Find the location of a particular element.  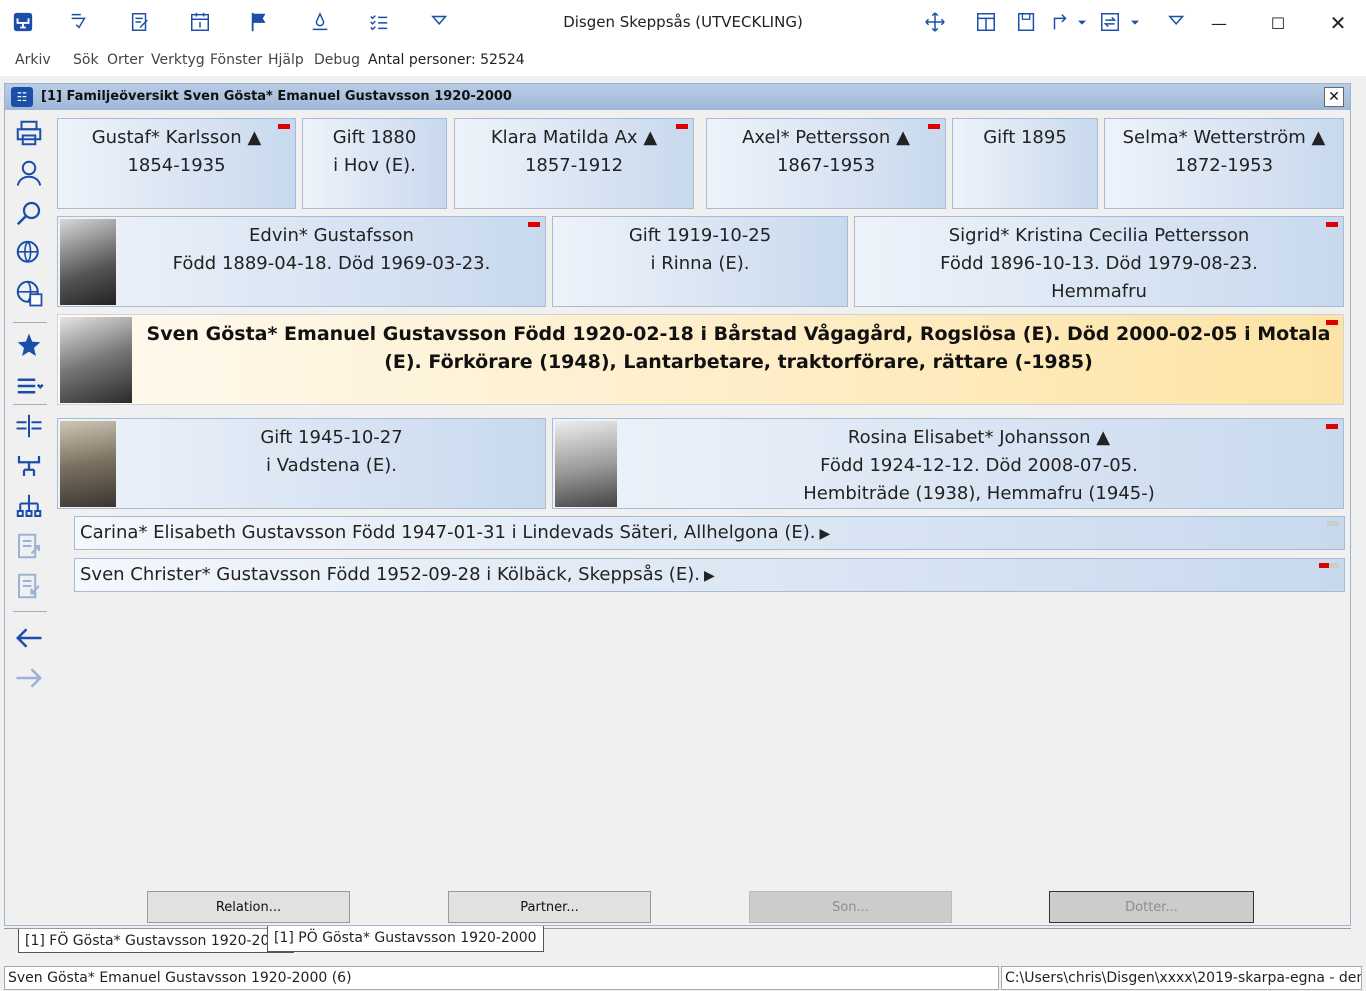

grandmother-maternal-card: Selma* Wetterström ▲ 1872-1953 is located at coordinates (1224, 163).